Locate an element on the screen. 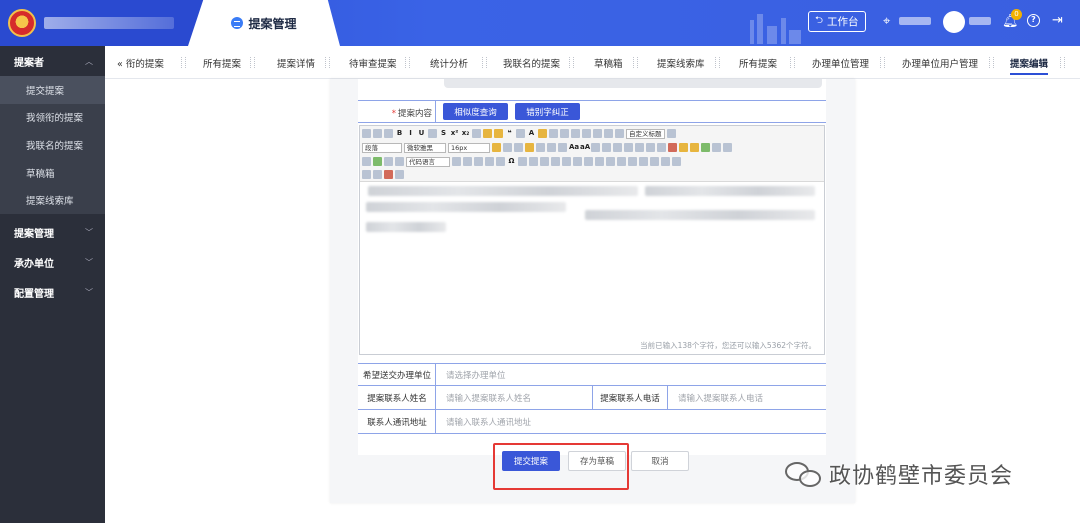  insert-paragraph-icon is located at coordinates (555, 161).